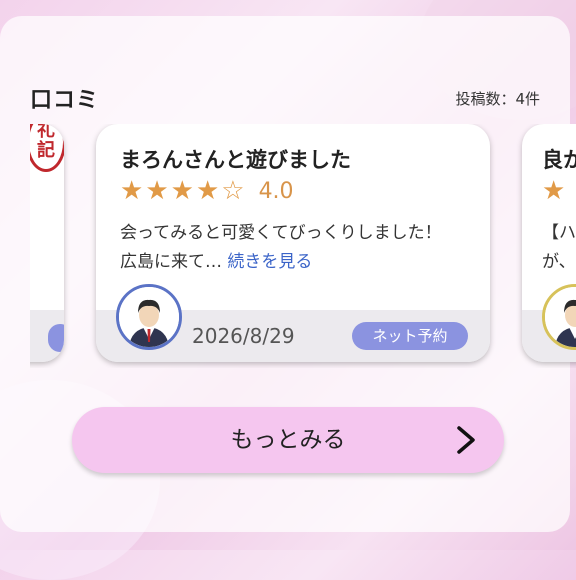  I want to click on rating-value: 4.0, so click(276, 191).